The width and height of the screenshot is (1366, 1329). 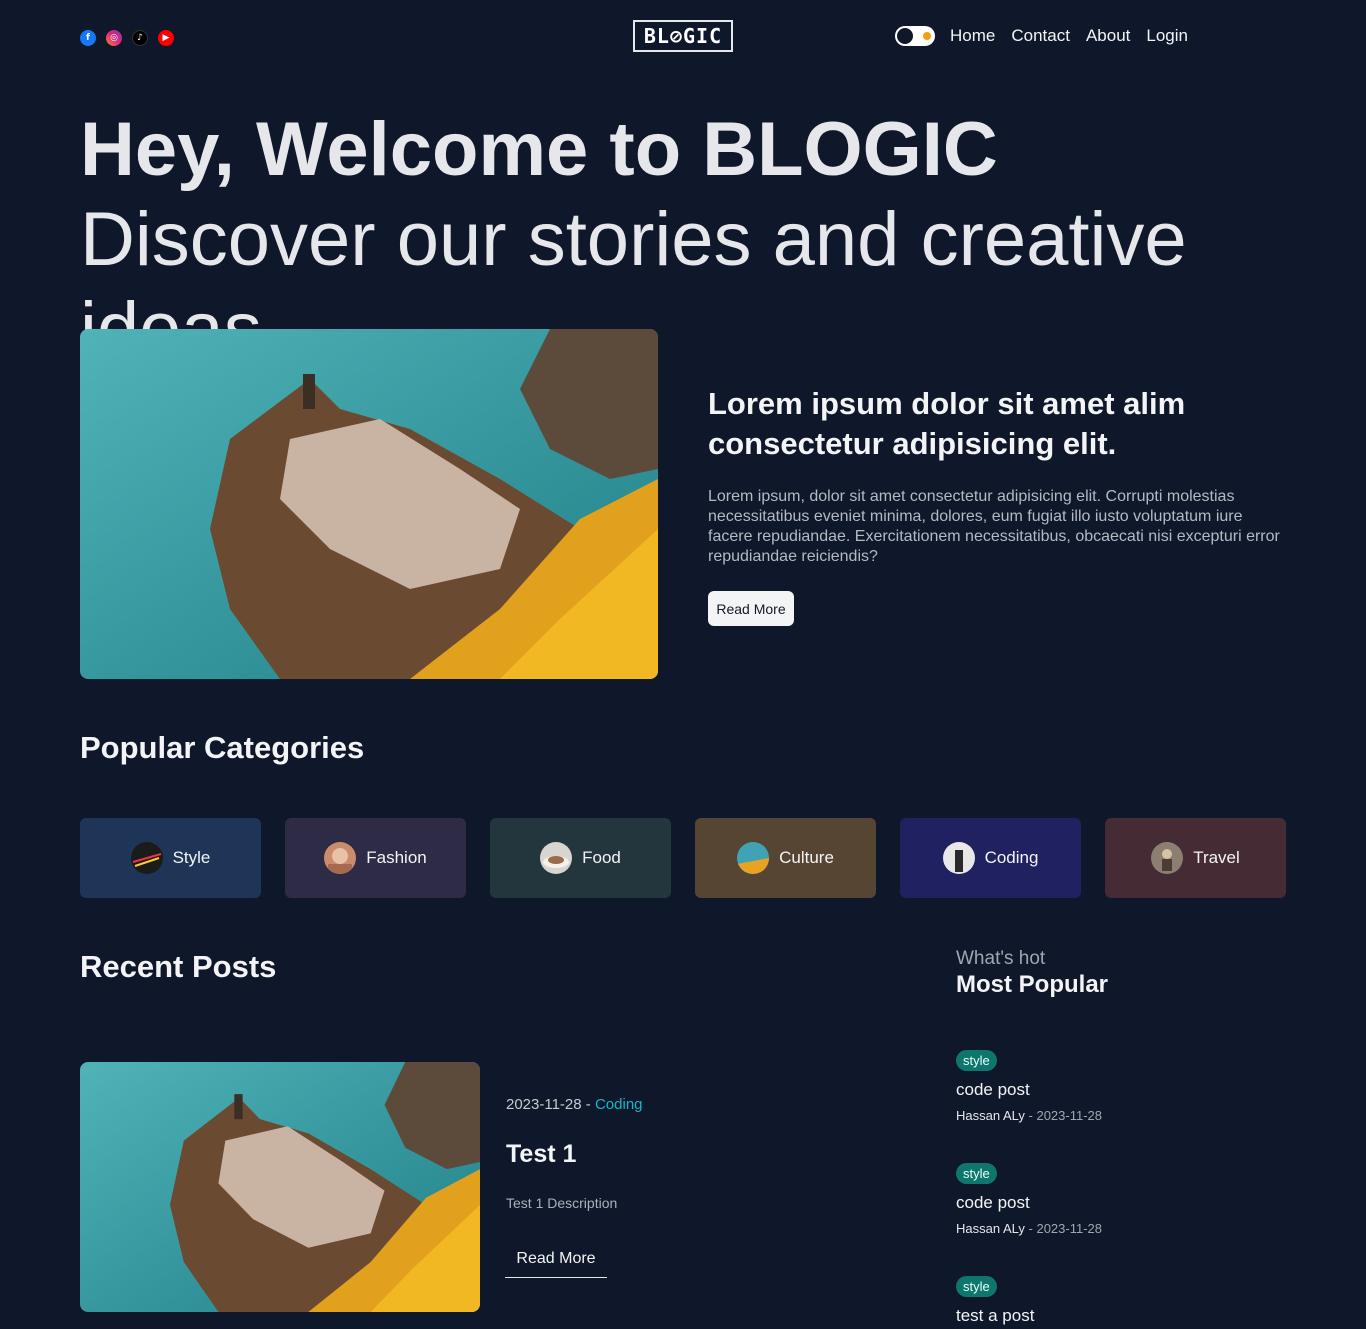 I want to click on category-style: Style, so click(x=170, y=858).